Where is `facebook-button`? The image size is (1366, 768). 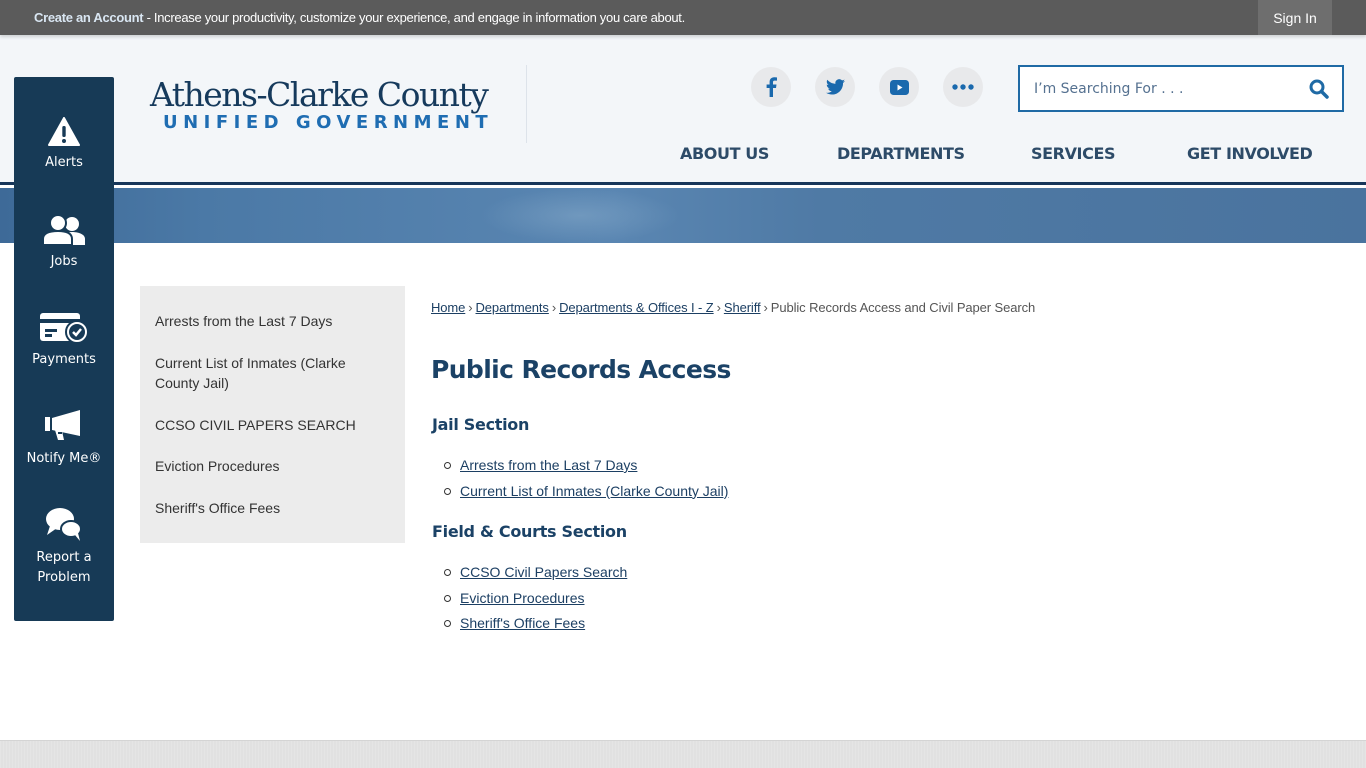
facebook-button is located at coordinates (771, 87).